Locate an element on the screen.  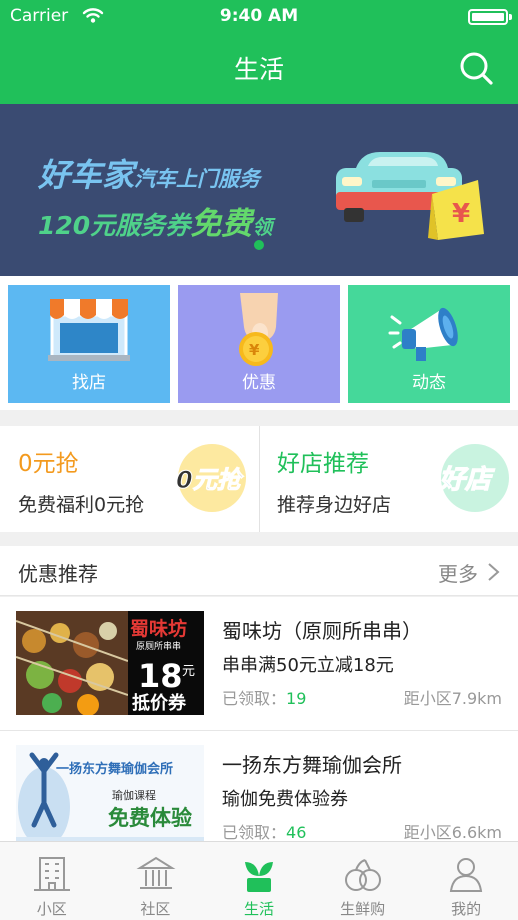
hall-icon is located at coordinates (156, 872).